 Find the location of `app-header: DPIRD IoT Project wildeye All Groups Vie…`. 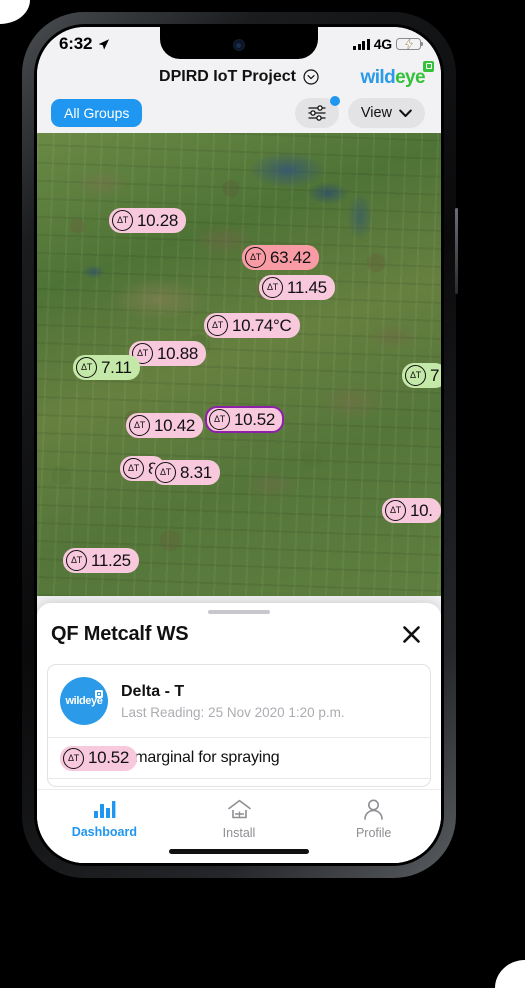

app-header: DPIRD IoT Project wildeye All Groups Vie… is located at coordinates (239, 96).